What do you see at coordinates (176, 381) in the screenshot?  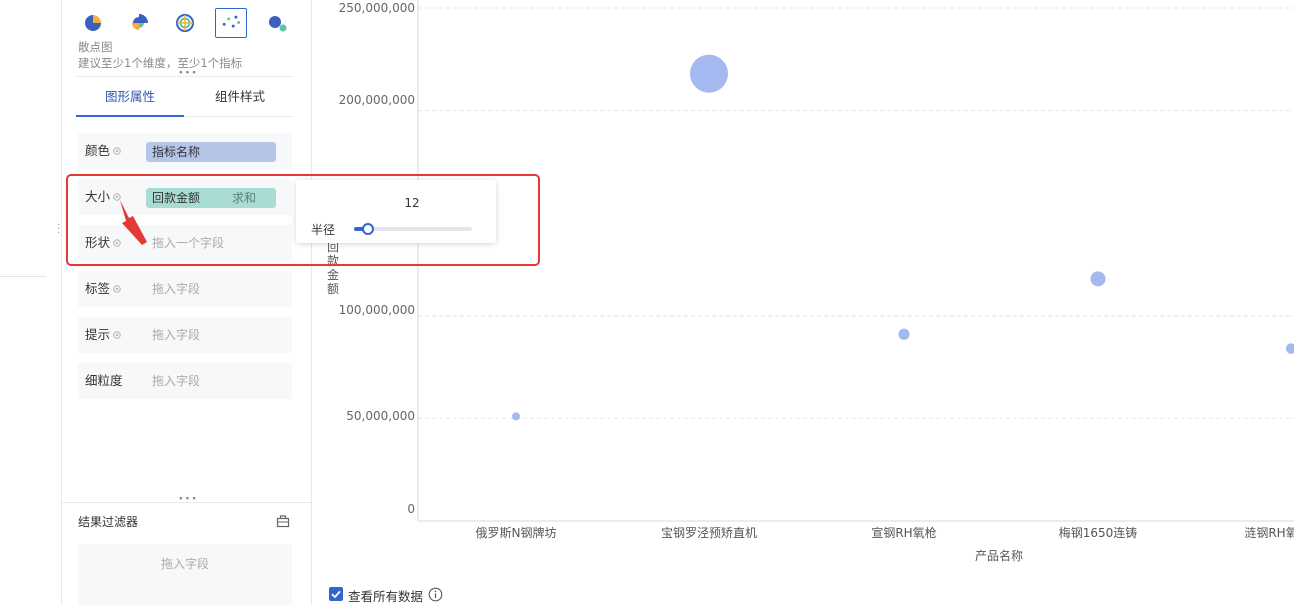 I see `granularity-drop-placeholder: 拖入字段` at bounding box center [176, 381].